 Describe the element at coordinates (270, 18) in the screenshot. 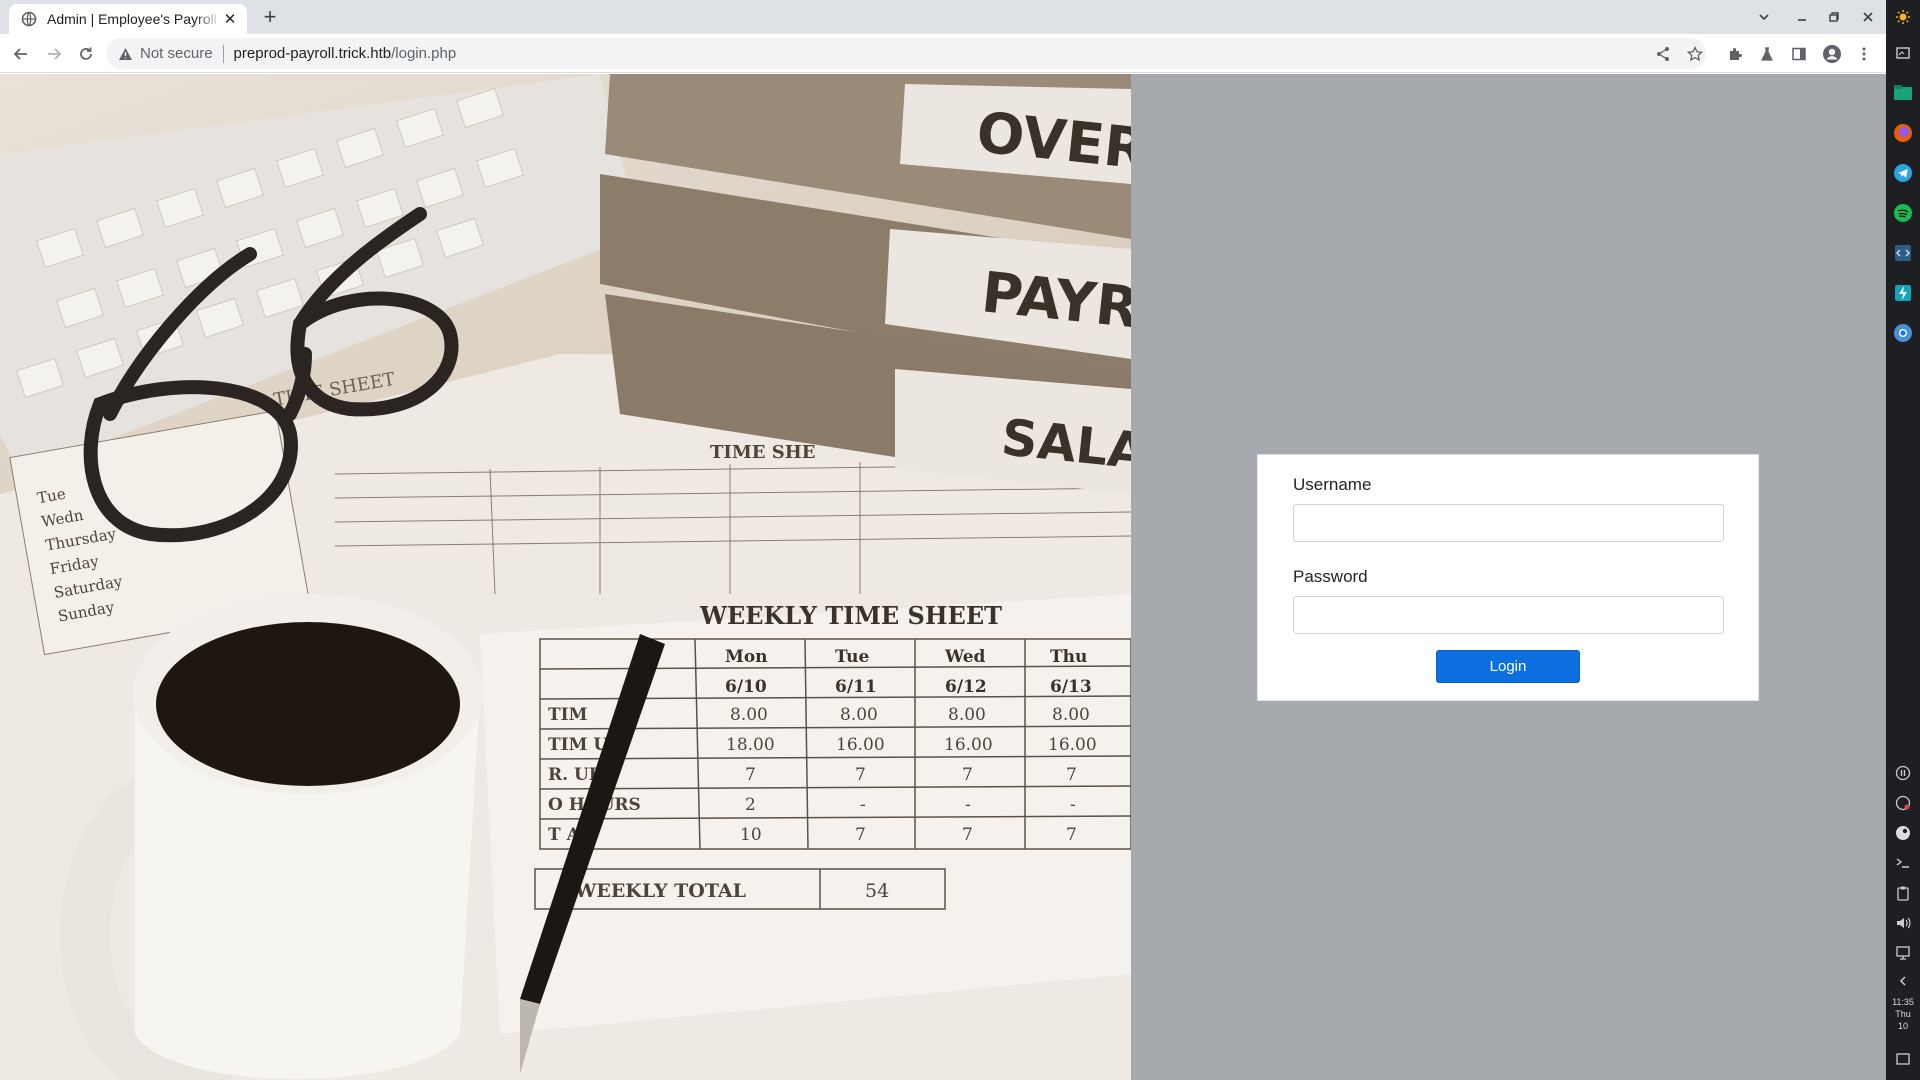

I see `plus-icon: +` at that location.